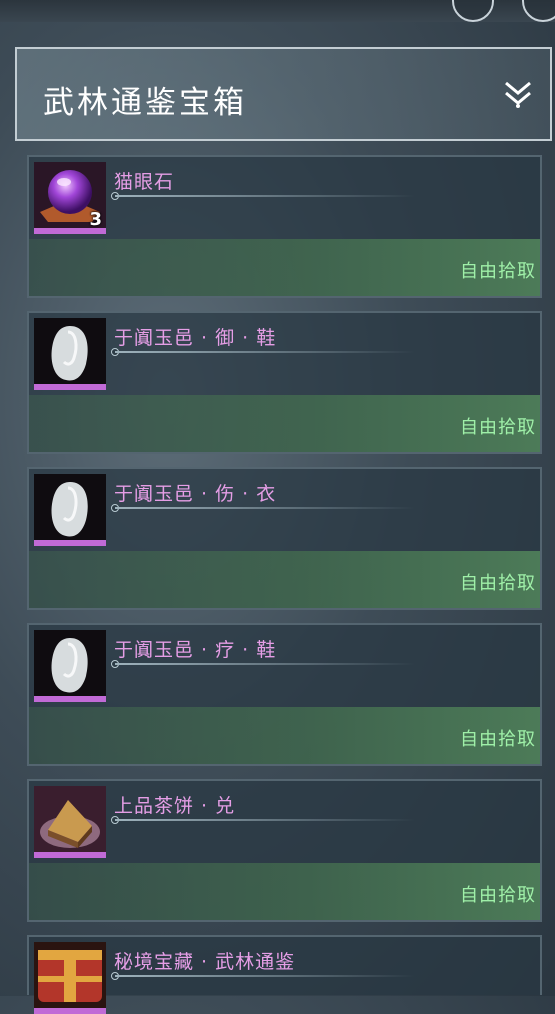 The image size is (555, 1014). I want to click on loot-item: 于阗玉邑 · 伤 · 衣 自由拾取, so click(284, 538).